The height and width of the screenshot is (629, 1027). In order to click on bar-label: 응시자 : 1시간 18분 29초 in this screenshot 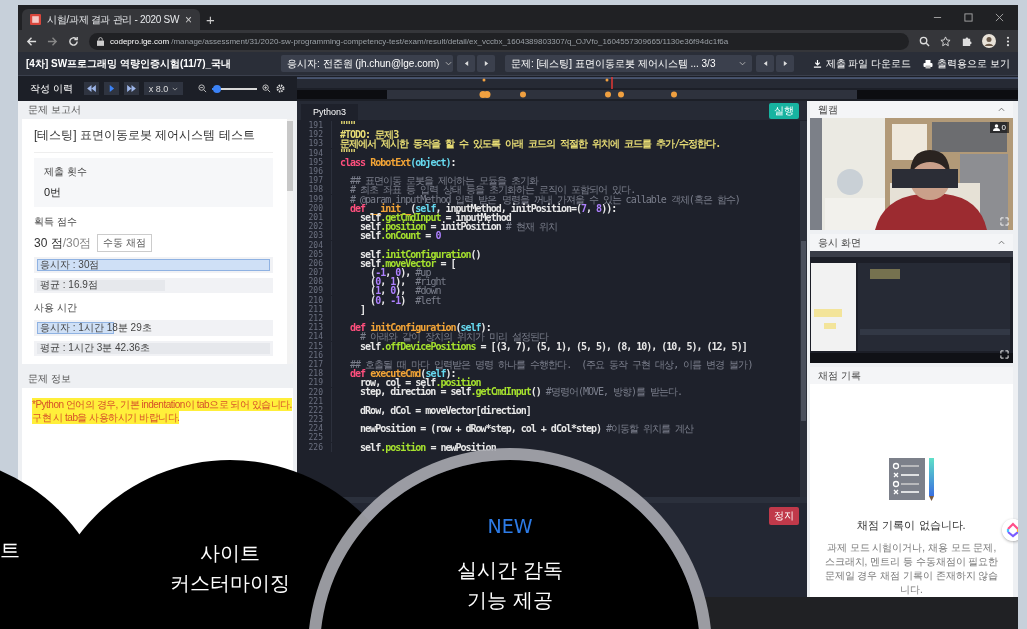, I will do `click(95, 327)`.